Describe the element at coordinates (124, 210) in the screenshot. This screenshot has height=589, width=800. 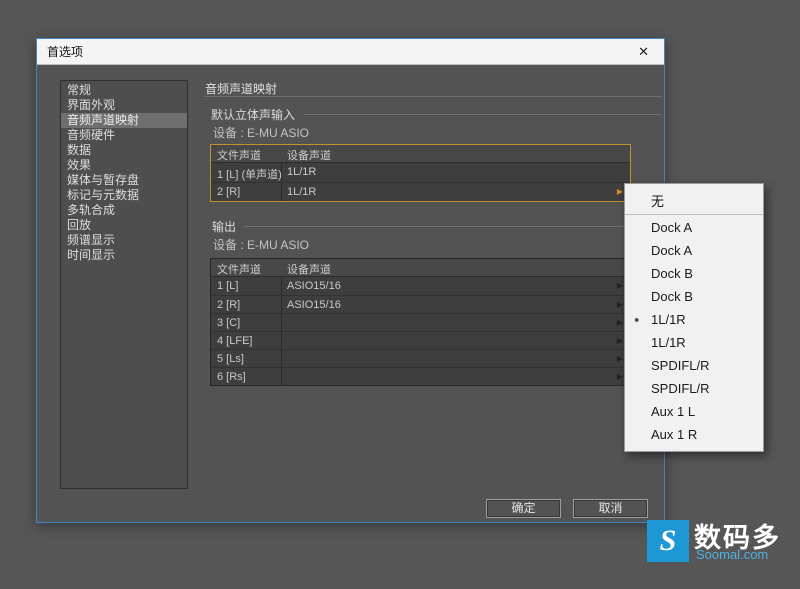
I see `sidebar-item-multitrack: 多轨合成` at that location.